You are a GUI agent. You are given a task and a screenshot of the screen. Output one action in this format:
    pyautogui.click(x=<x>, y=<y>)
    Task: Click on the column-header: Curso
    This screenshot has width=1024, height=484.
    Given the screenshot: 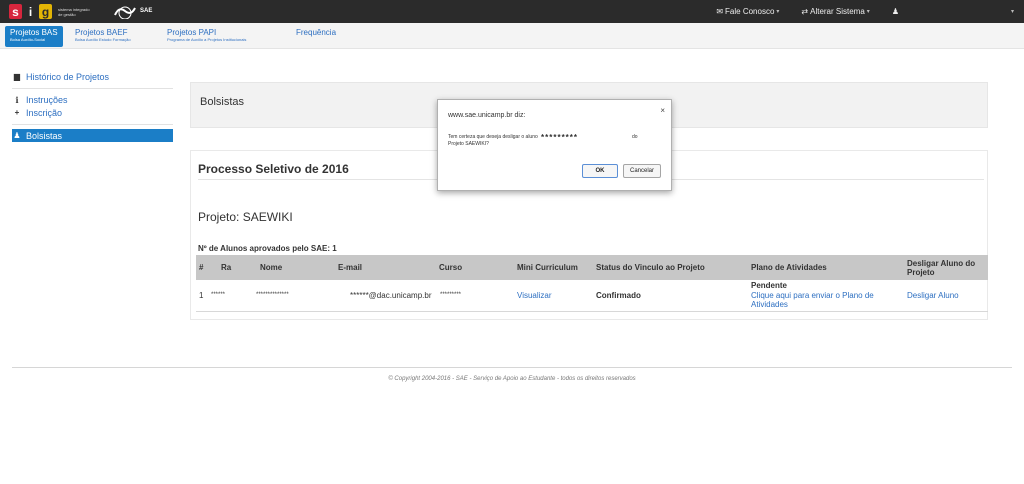 What is the action you would take?
    pyautogui.click(x=451, y=267)
    